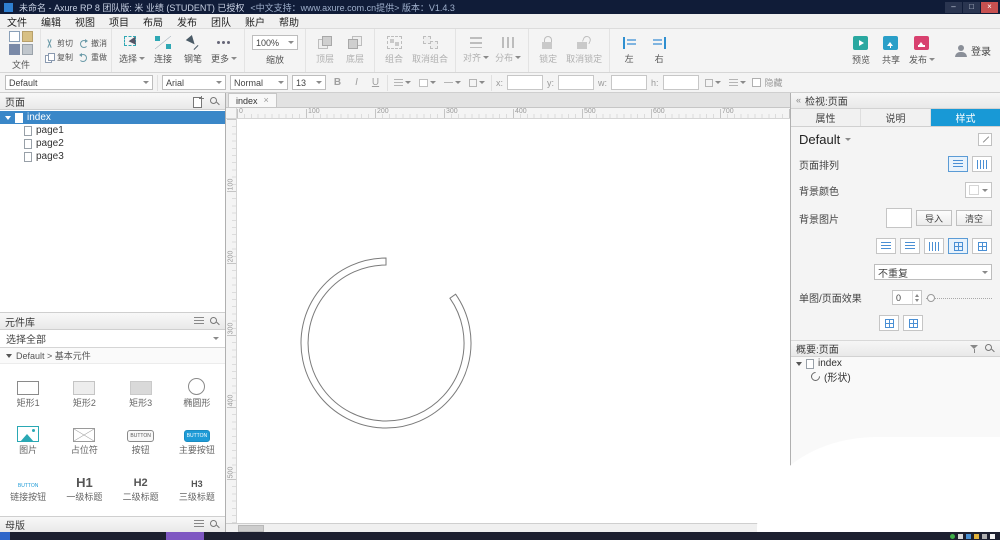 The image size is (1000, 540). What do you see at coordinates (913, 323) in the screenshot?
I see `effect-option-2-button` at bounding box center [913, 323].